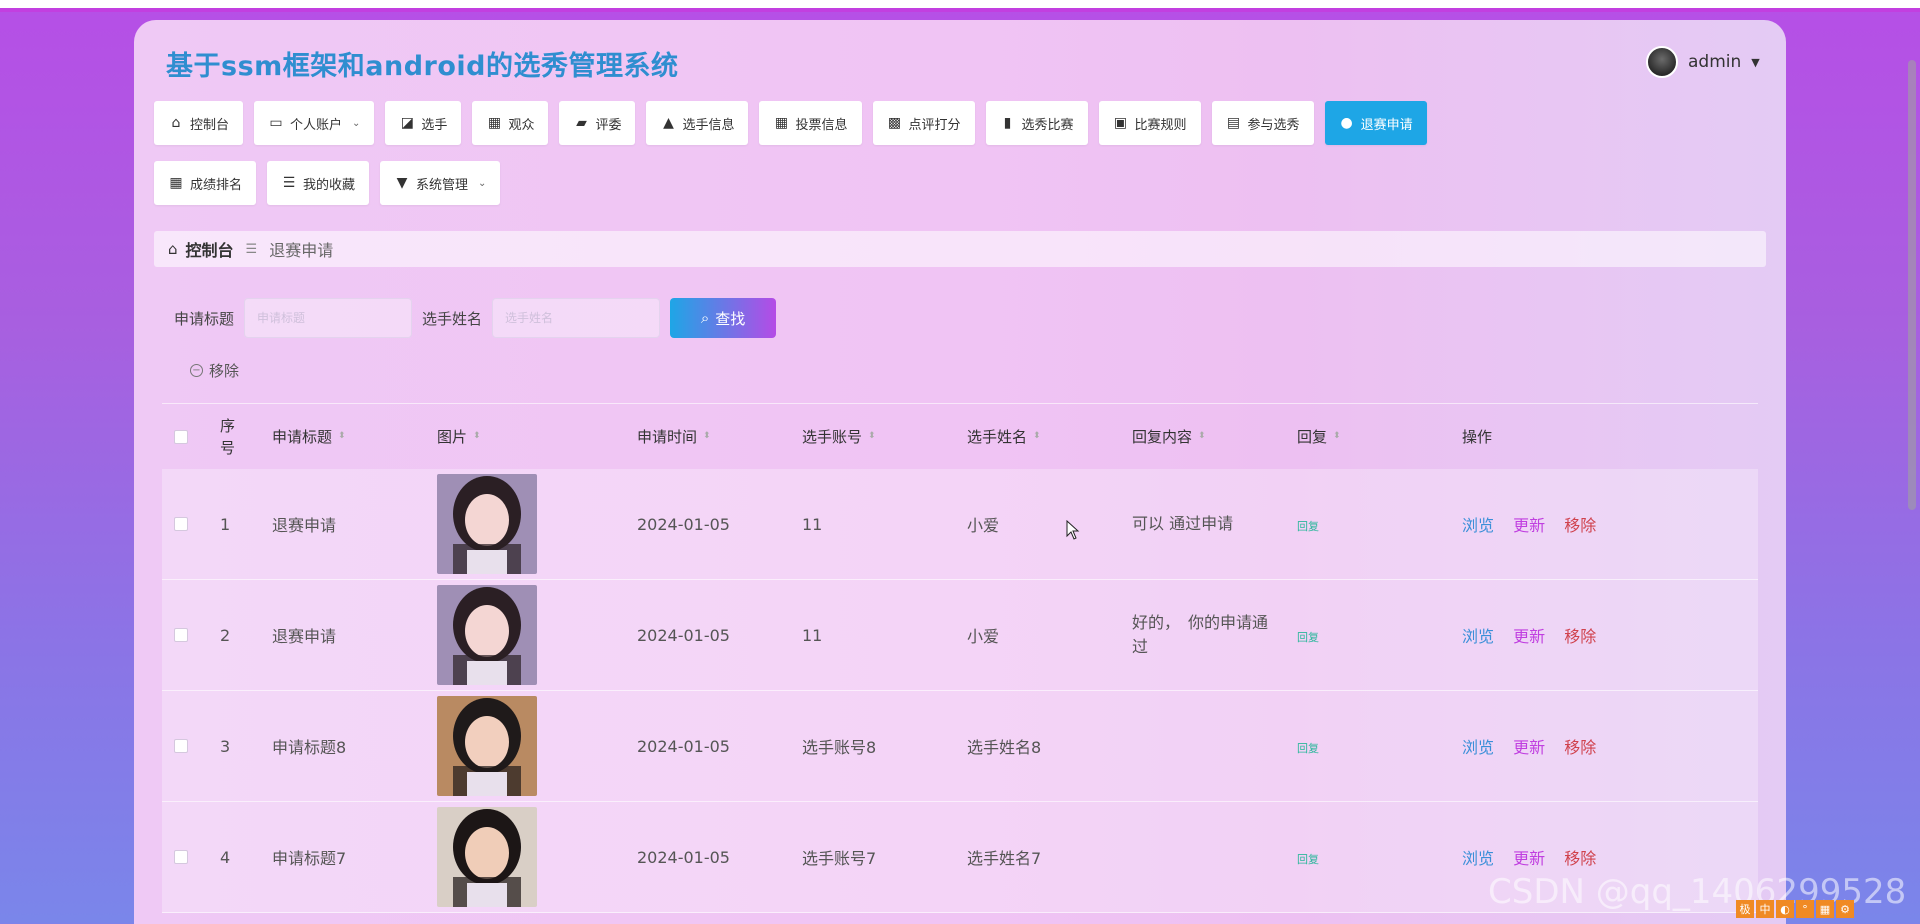 This screenshot has width=1920, height=924. I want to click on header-reply-content: 回复内容 ⬍, so click(1214, 436).